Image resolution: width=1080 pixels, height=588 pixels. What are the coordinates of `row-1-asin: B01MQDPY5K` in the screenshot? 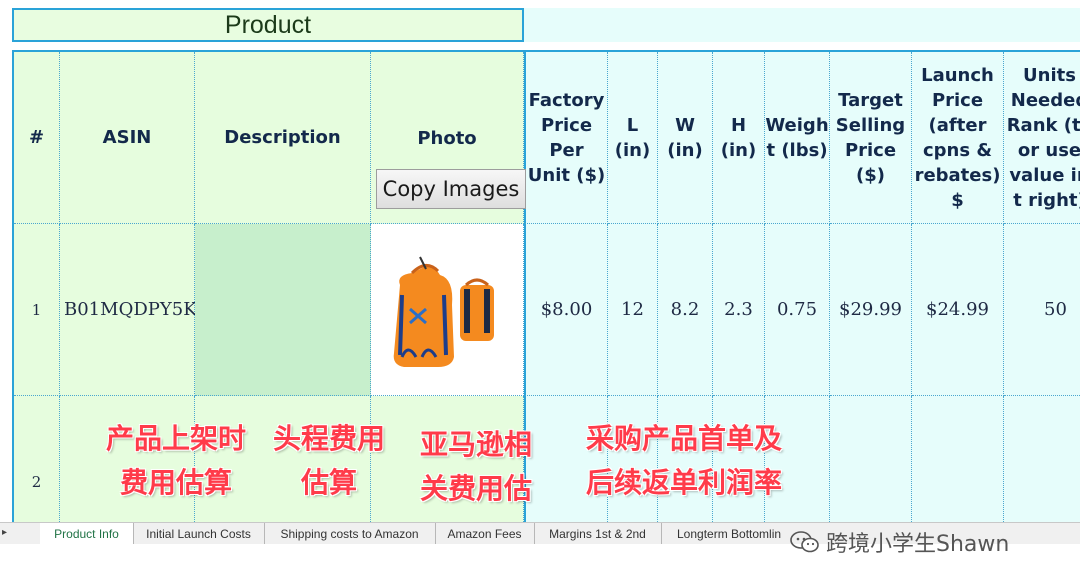 It's located at (128, 310).